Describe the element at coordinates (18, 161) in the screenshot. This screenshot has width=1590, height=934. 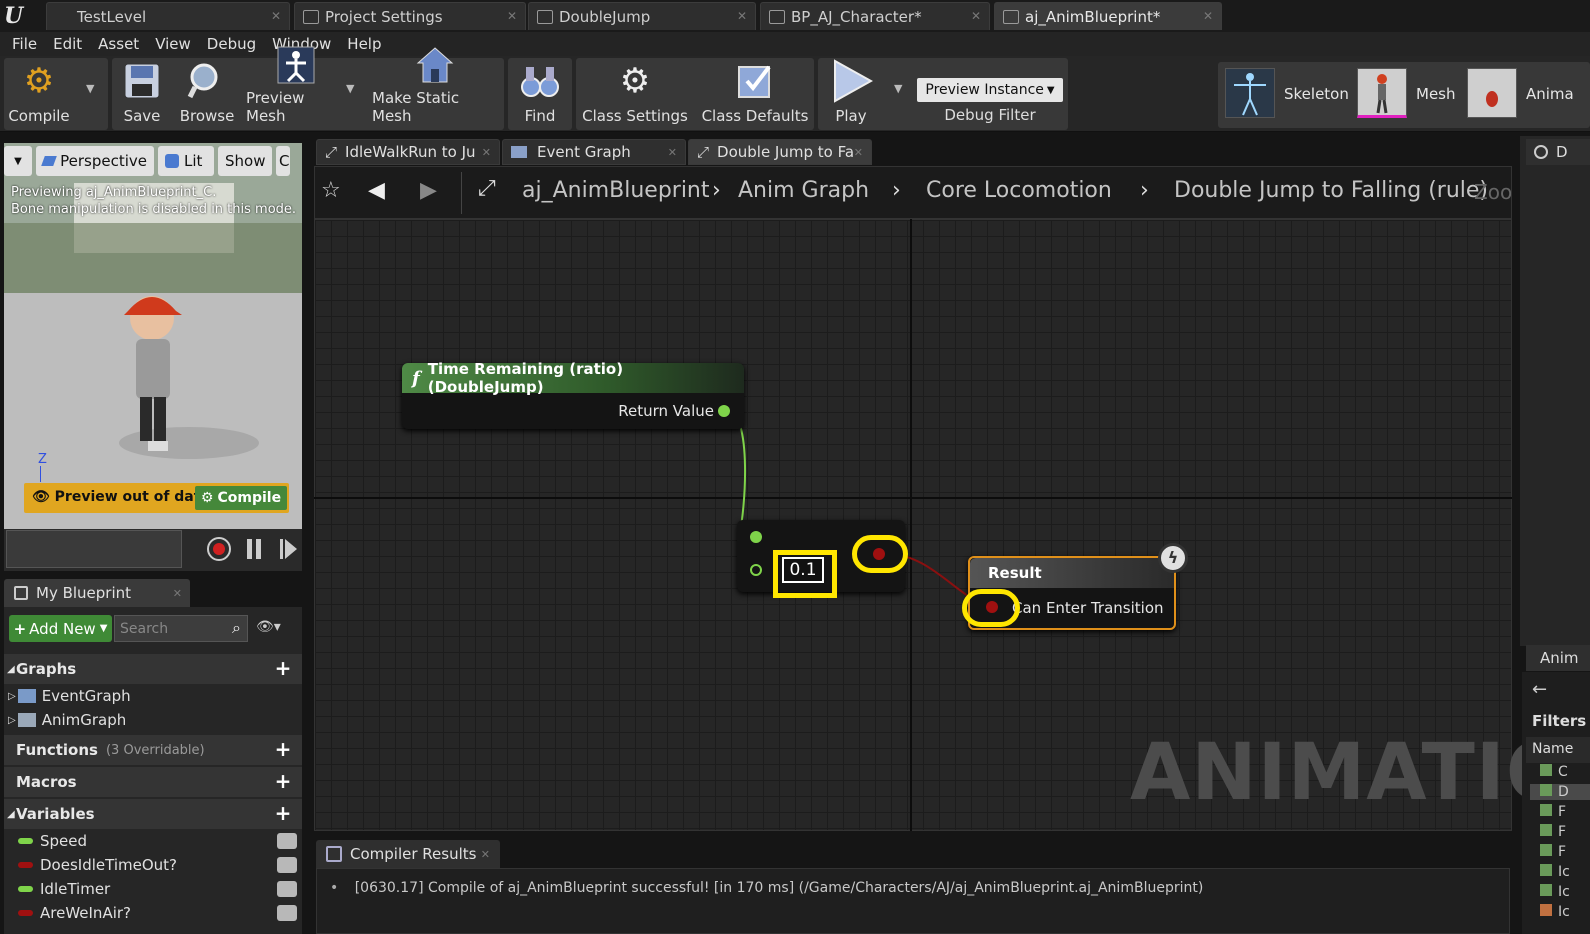
I see `viewport-options-dropdown: ▼` at that location.